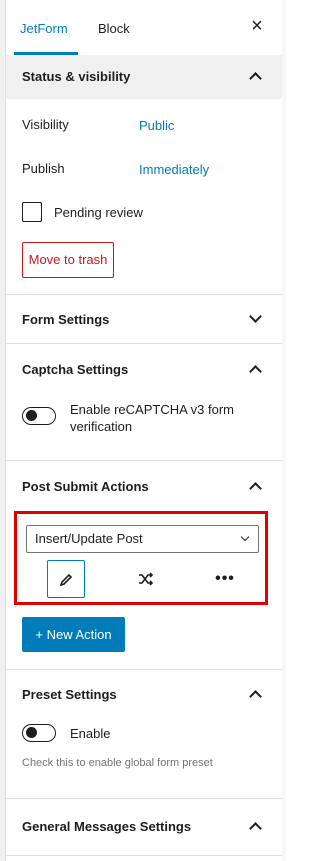  What do you see at coordinates (39, 416) in the screenshot?
I see `captcha-toggle` at bounding box center [39, 416].